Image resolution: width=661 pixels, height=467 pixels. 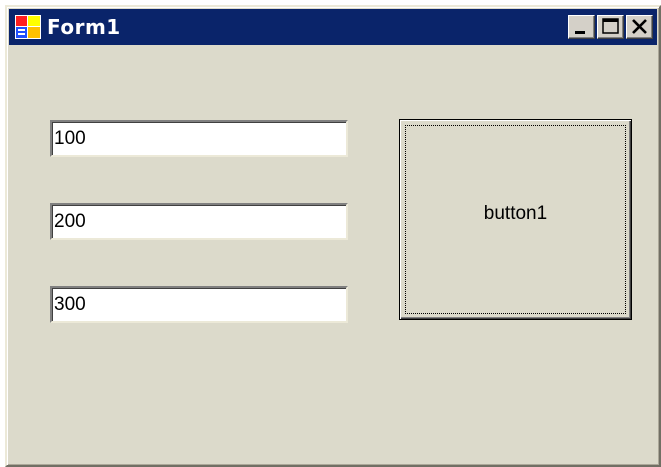 I want to click on button1-label: button1, so click(x=515, y=213).